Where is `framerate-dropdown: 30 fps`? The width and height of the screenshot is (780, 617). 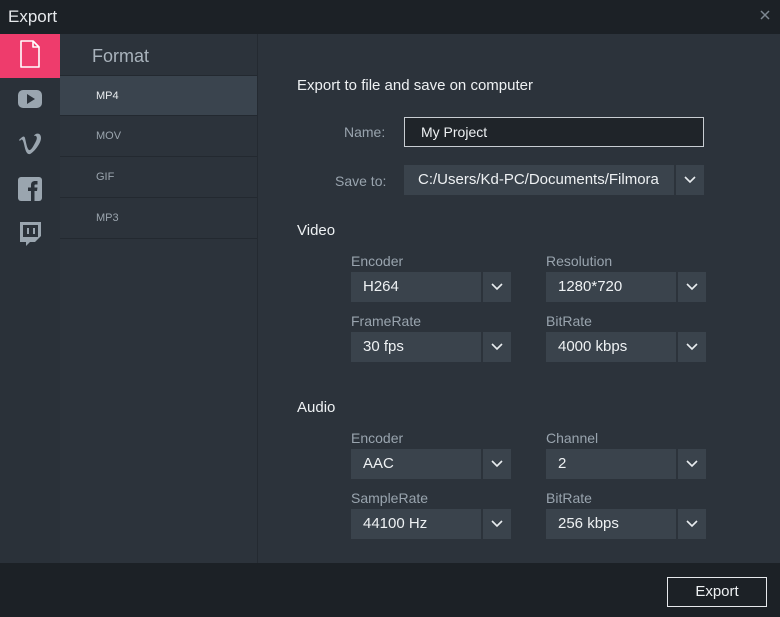 framerate-dropdown: 30 fps is located at coordinates (431, 347).